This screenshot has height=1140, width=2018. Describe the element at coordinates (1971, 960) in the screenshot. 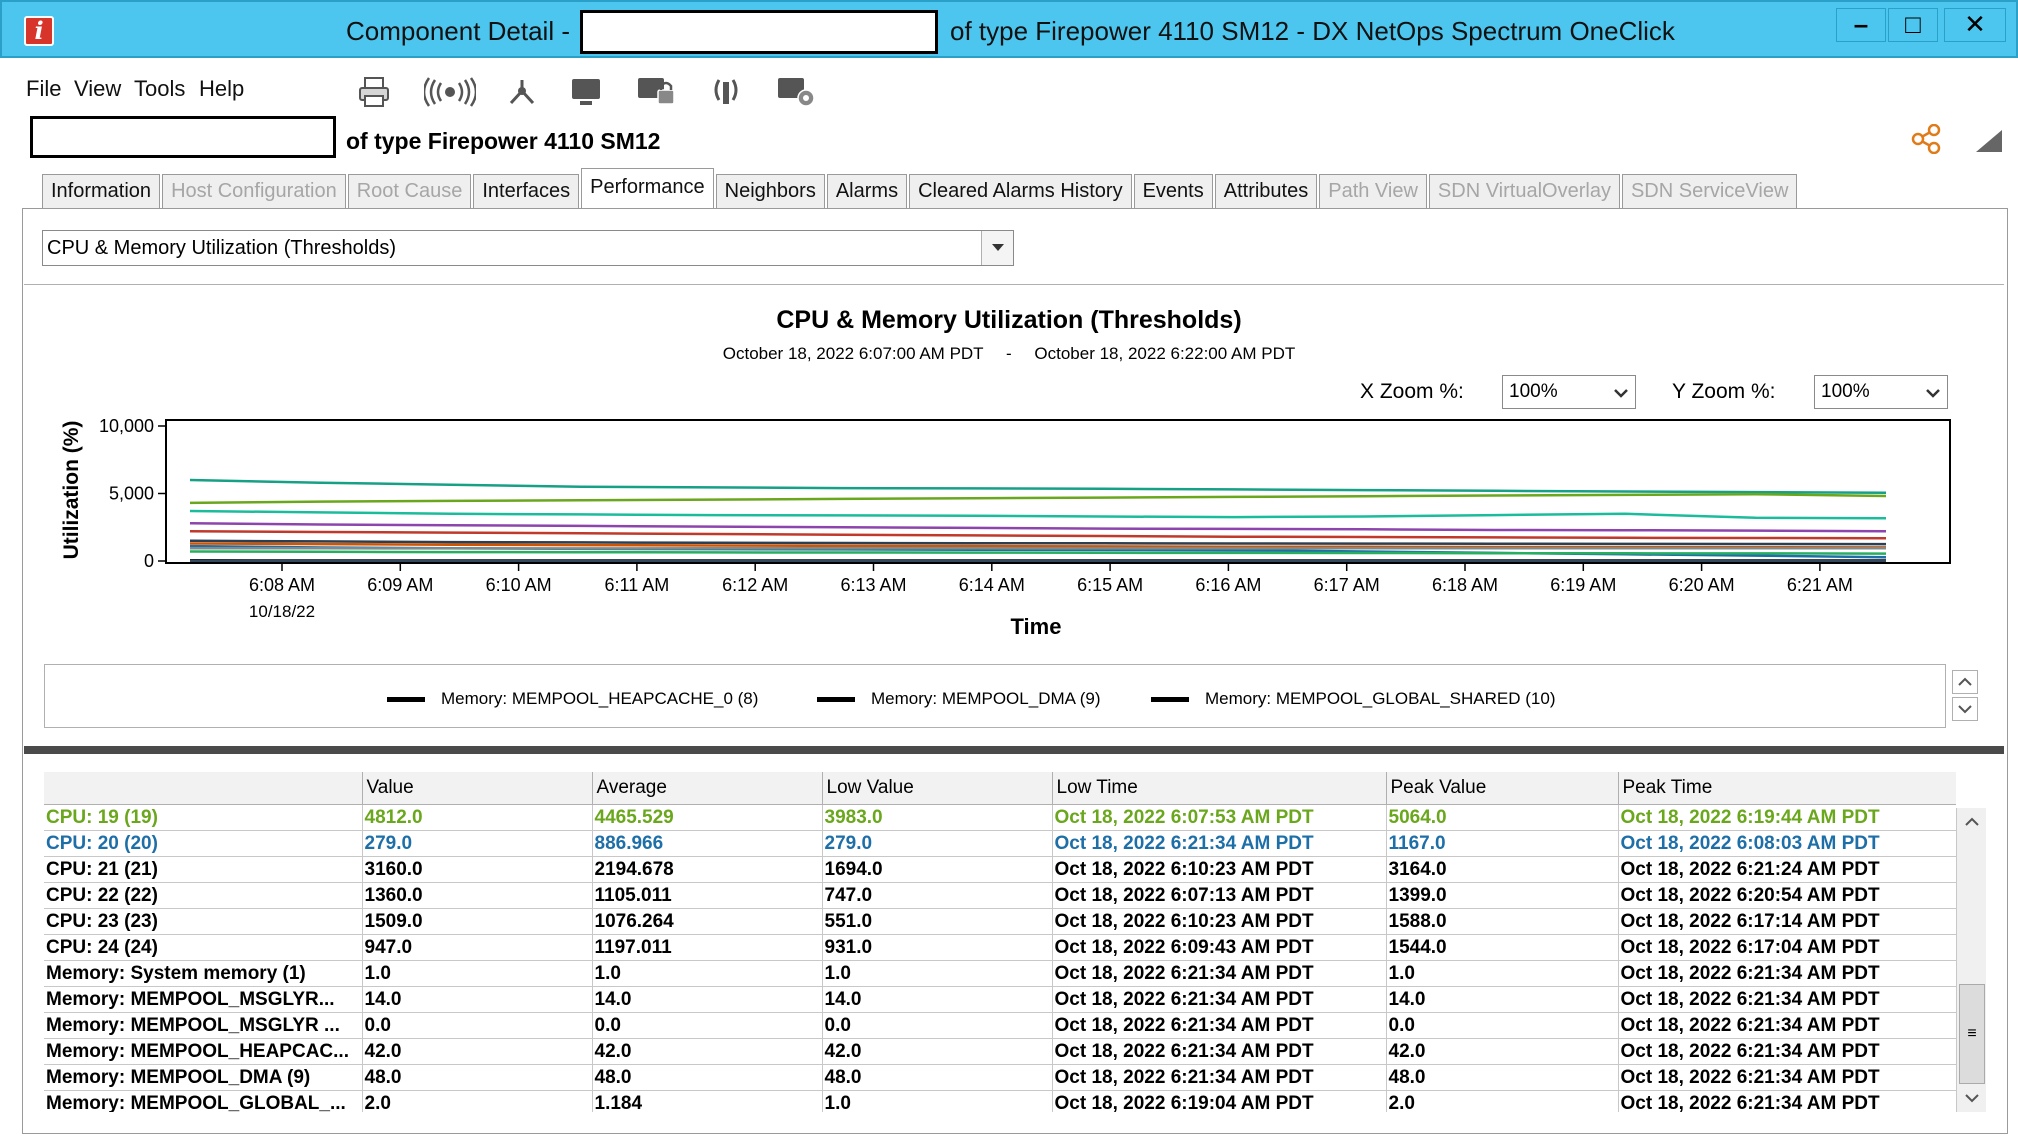

I see `table-scrollbar: ≡` at that location.